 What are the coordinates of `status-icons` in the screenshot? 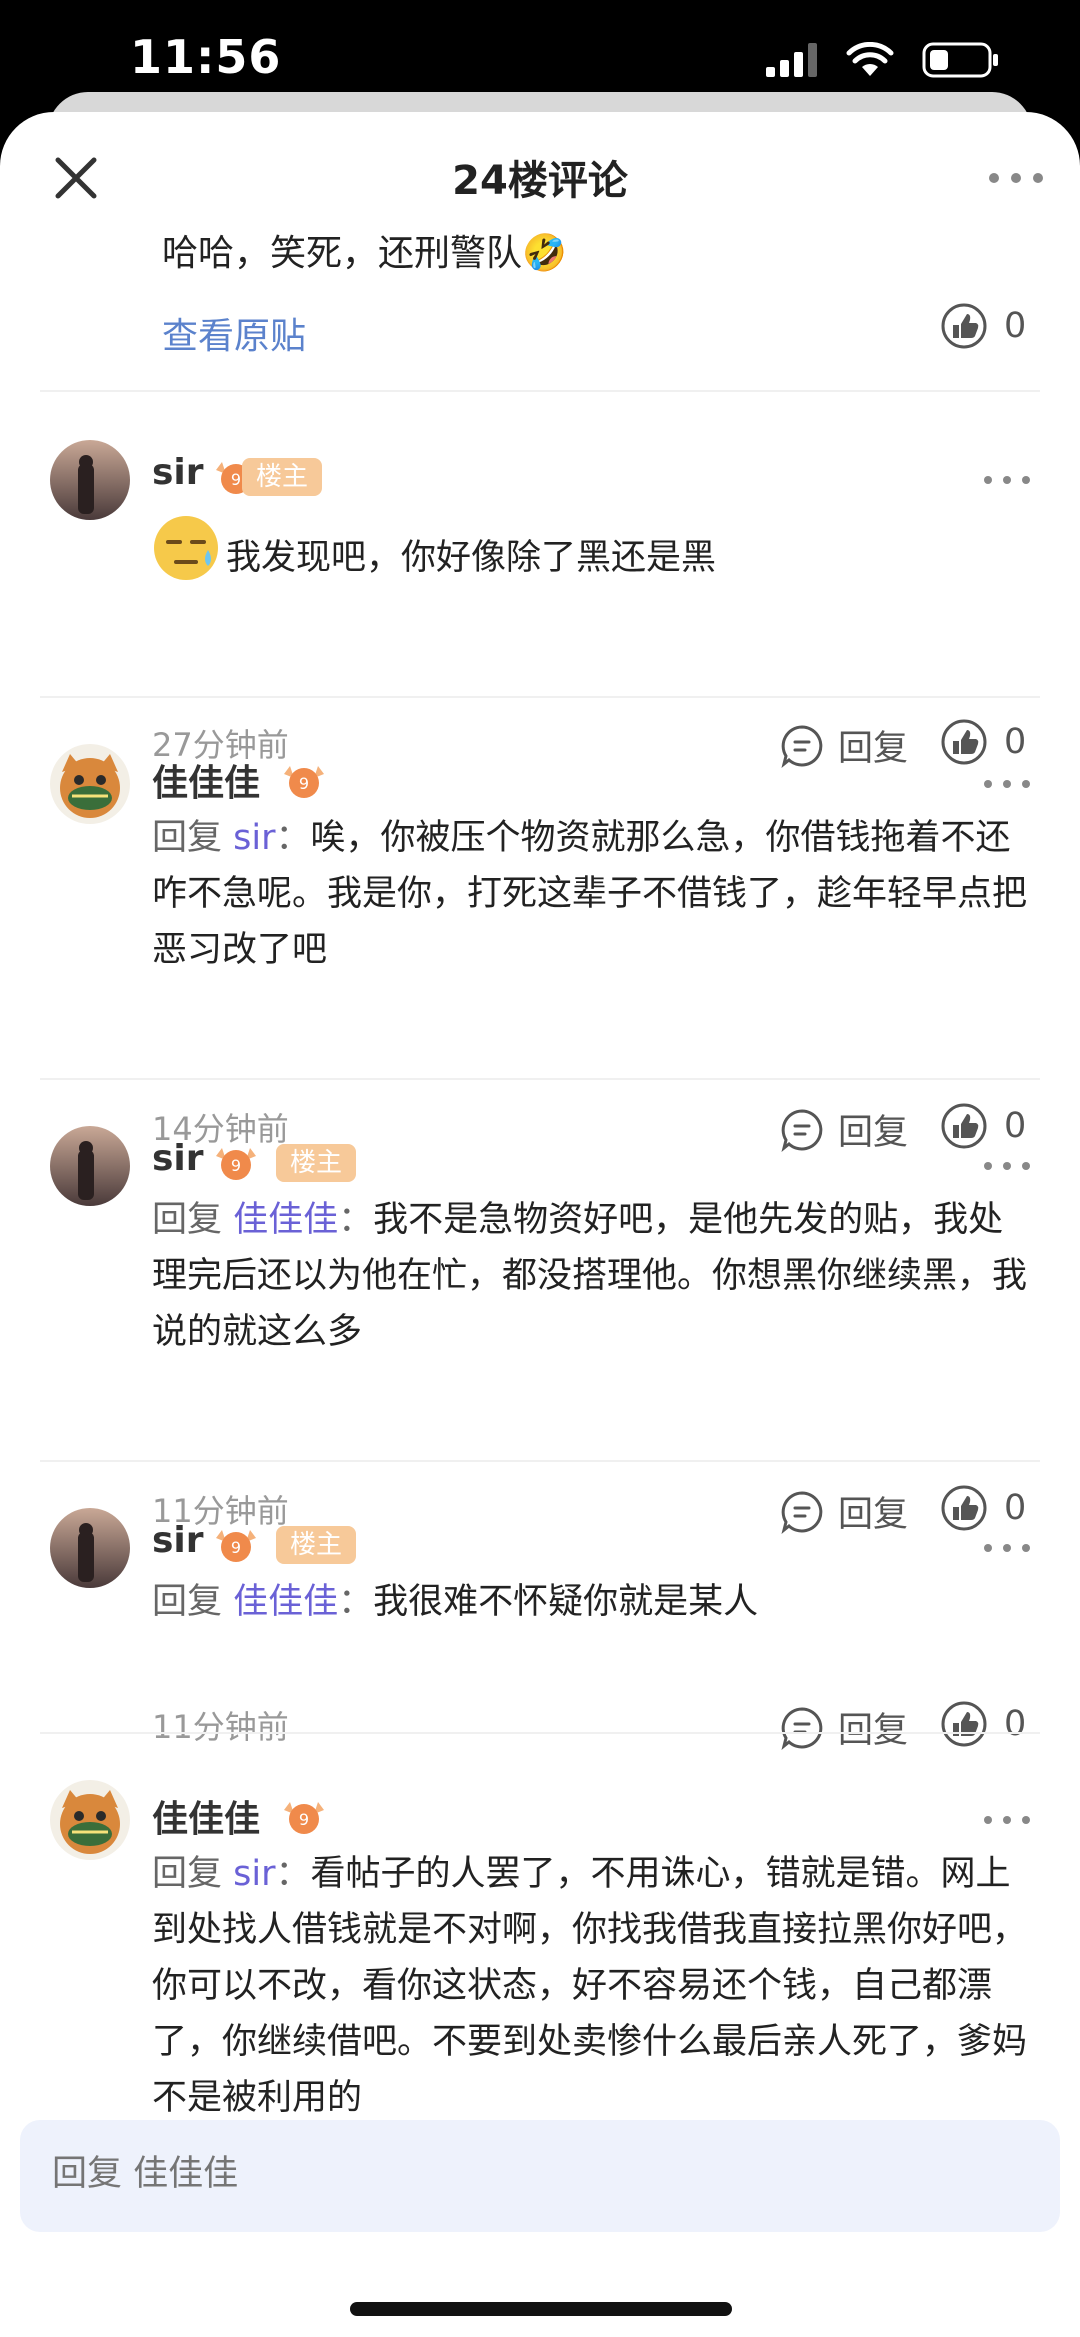 It's located at (883, 60).